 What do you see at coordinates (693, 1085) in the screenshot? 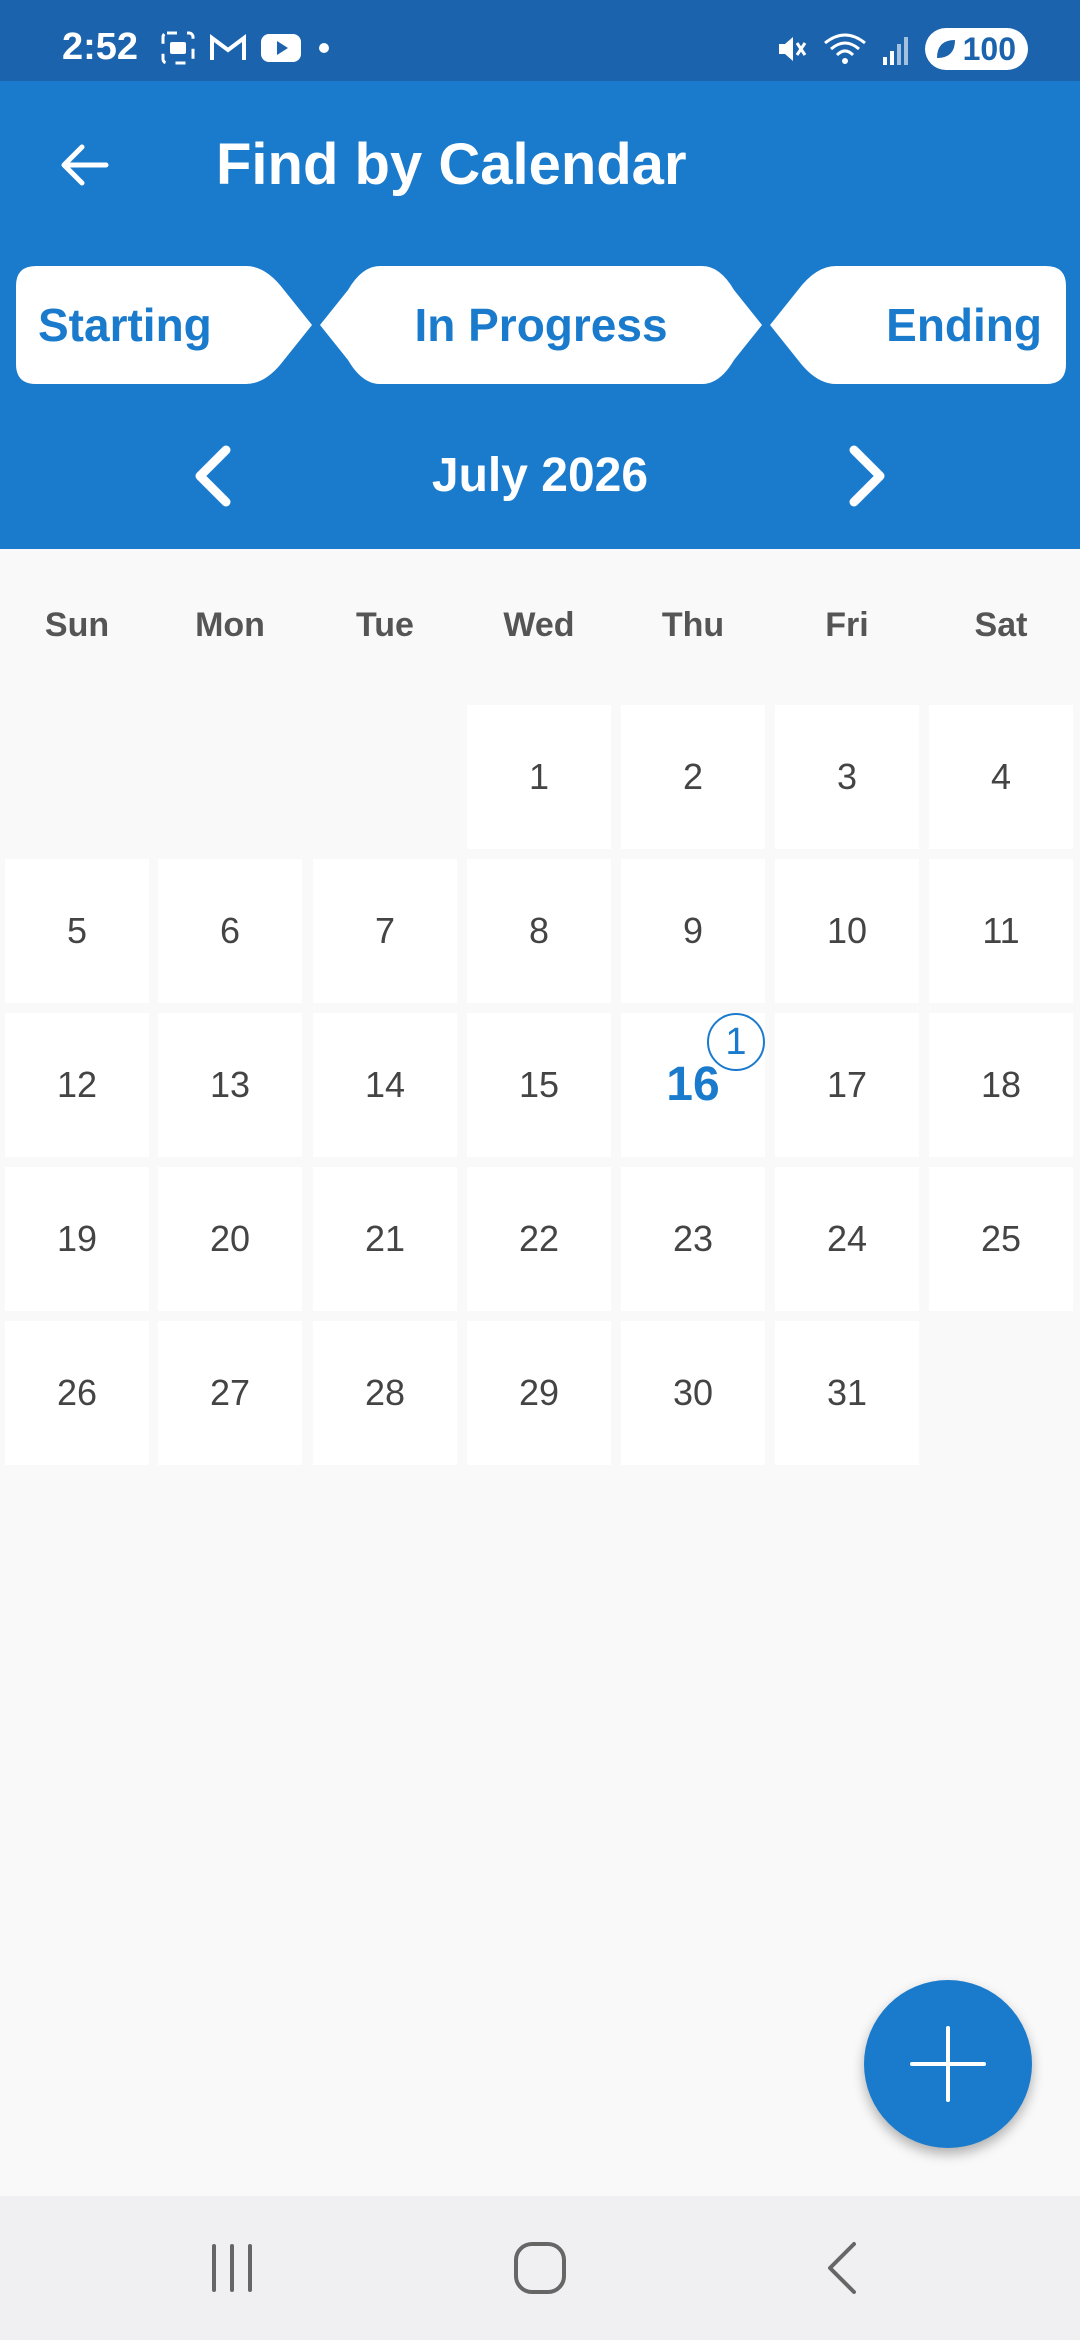
I see `calendar-day-16: 16 1` at bounding box center [693, 1085].